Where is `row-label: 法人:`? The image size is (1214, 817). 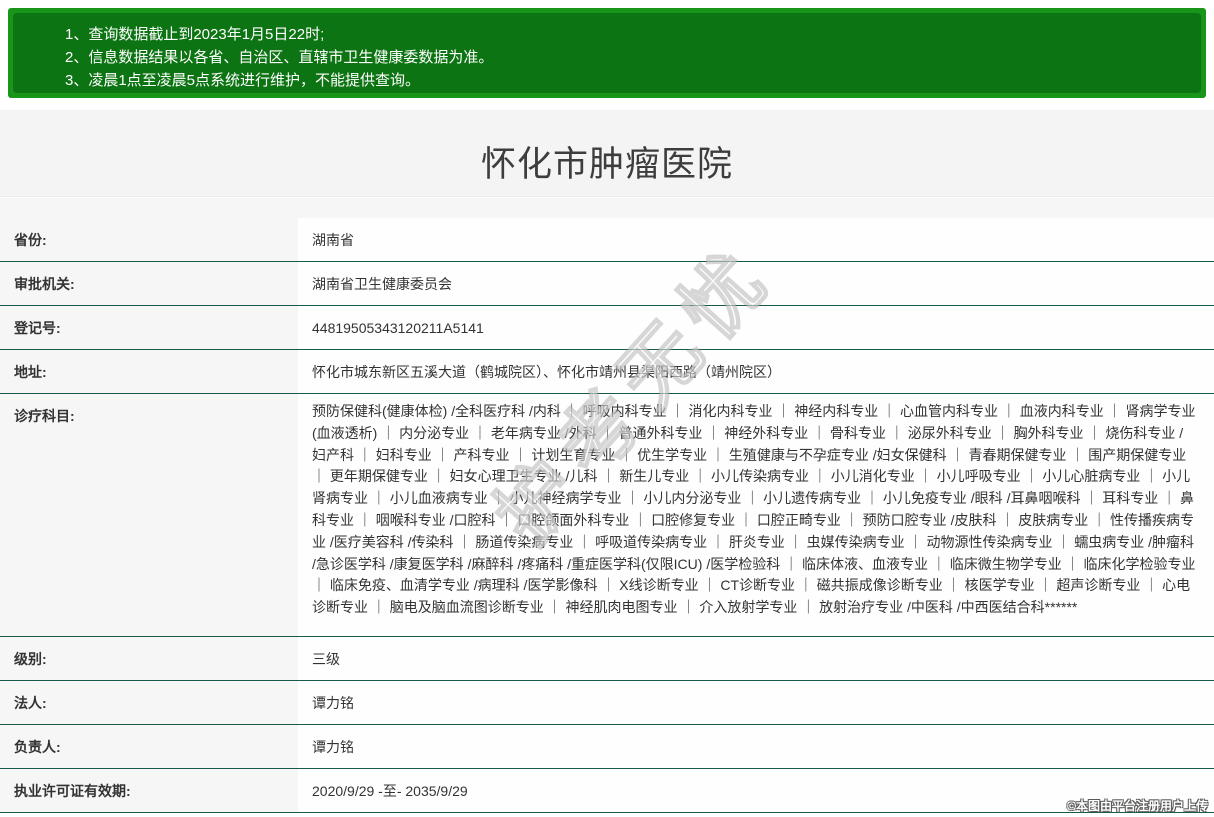 row-label: 法人: is located at coordinates (149, 702).